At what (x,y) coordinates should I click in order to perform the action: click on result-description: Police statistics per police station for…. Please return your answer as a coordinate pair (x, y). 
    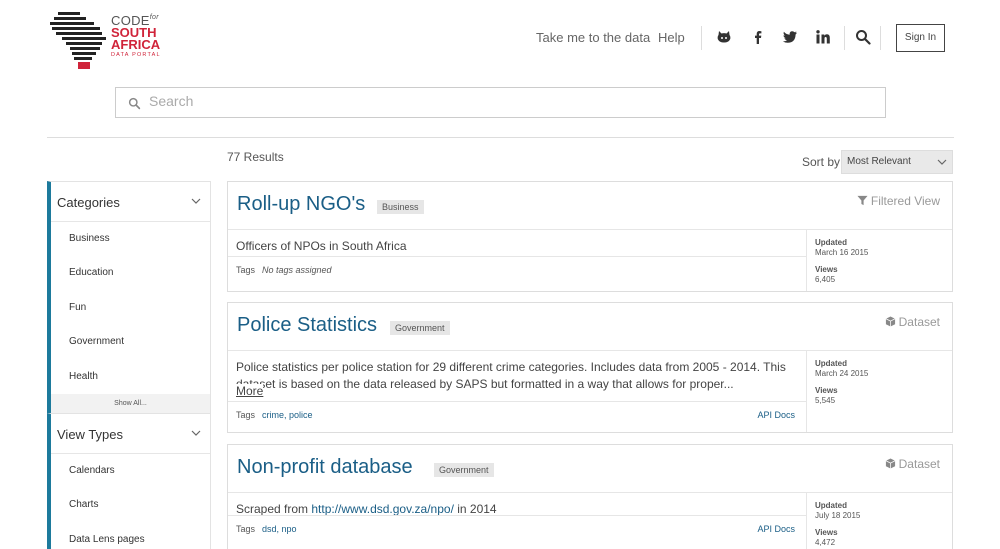
    Looking at the image, I should click on (511, 375).